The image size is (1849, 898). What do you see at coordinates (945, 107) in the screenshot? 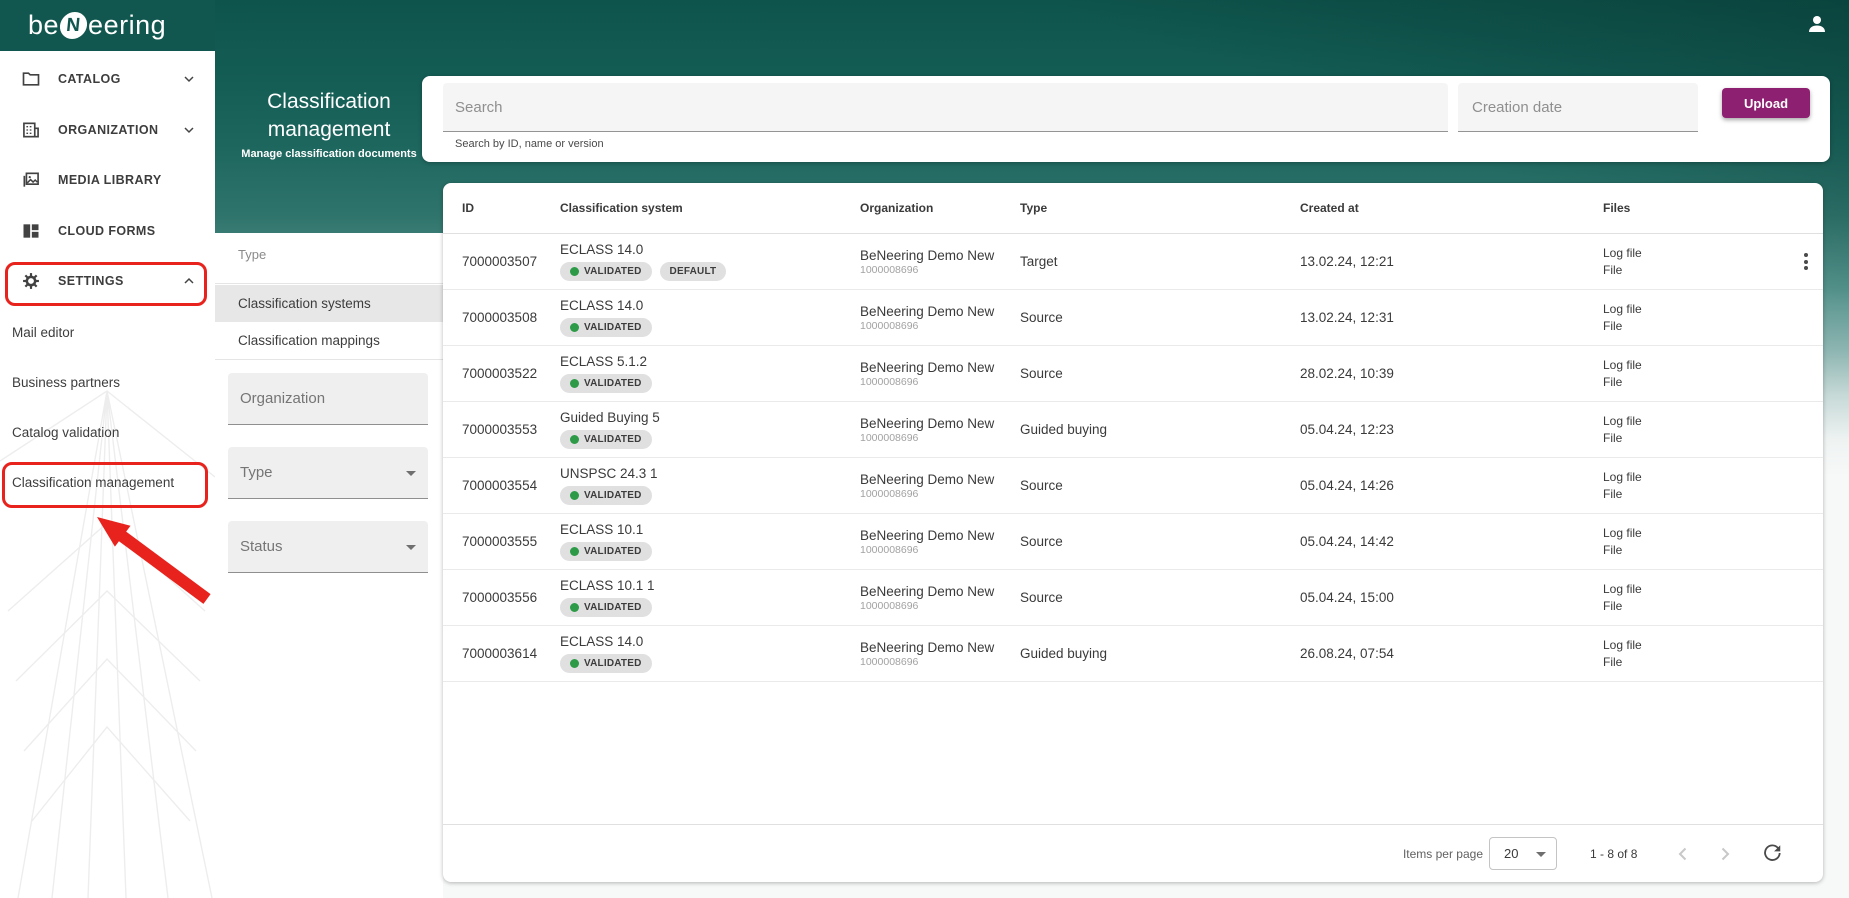
I see `search-input` at bounding box center [945, 107].